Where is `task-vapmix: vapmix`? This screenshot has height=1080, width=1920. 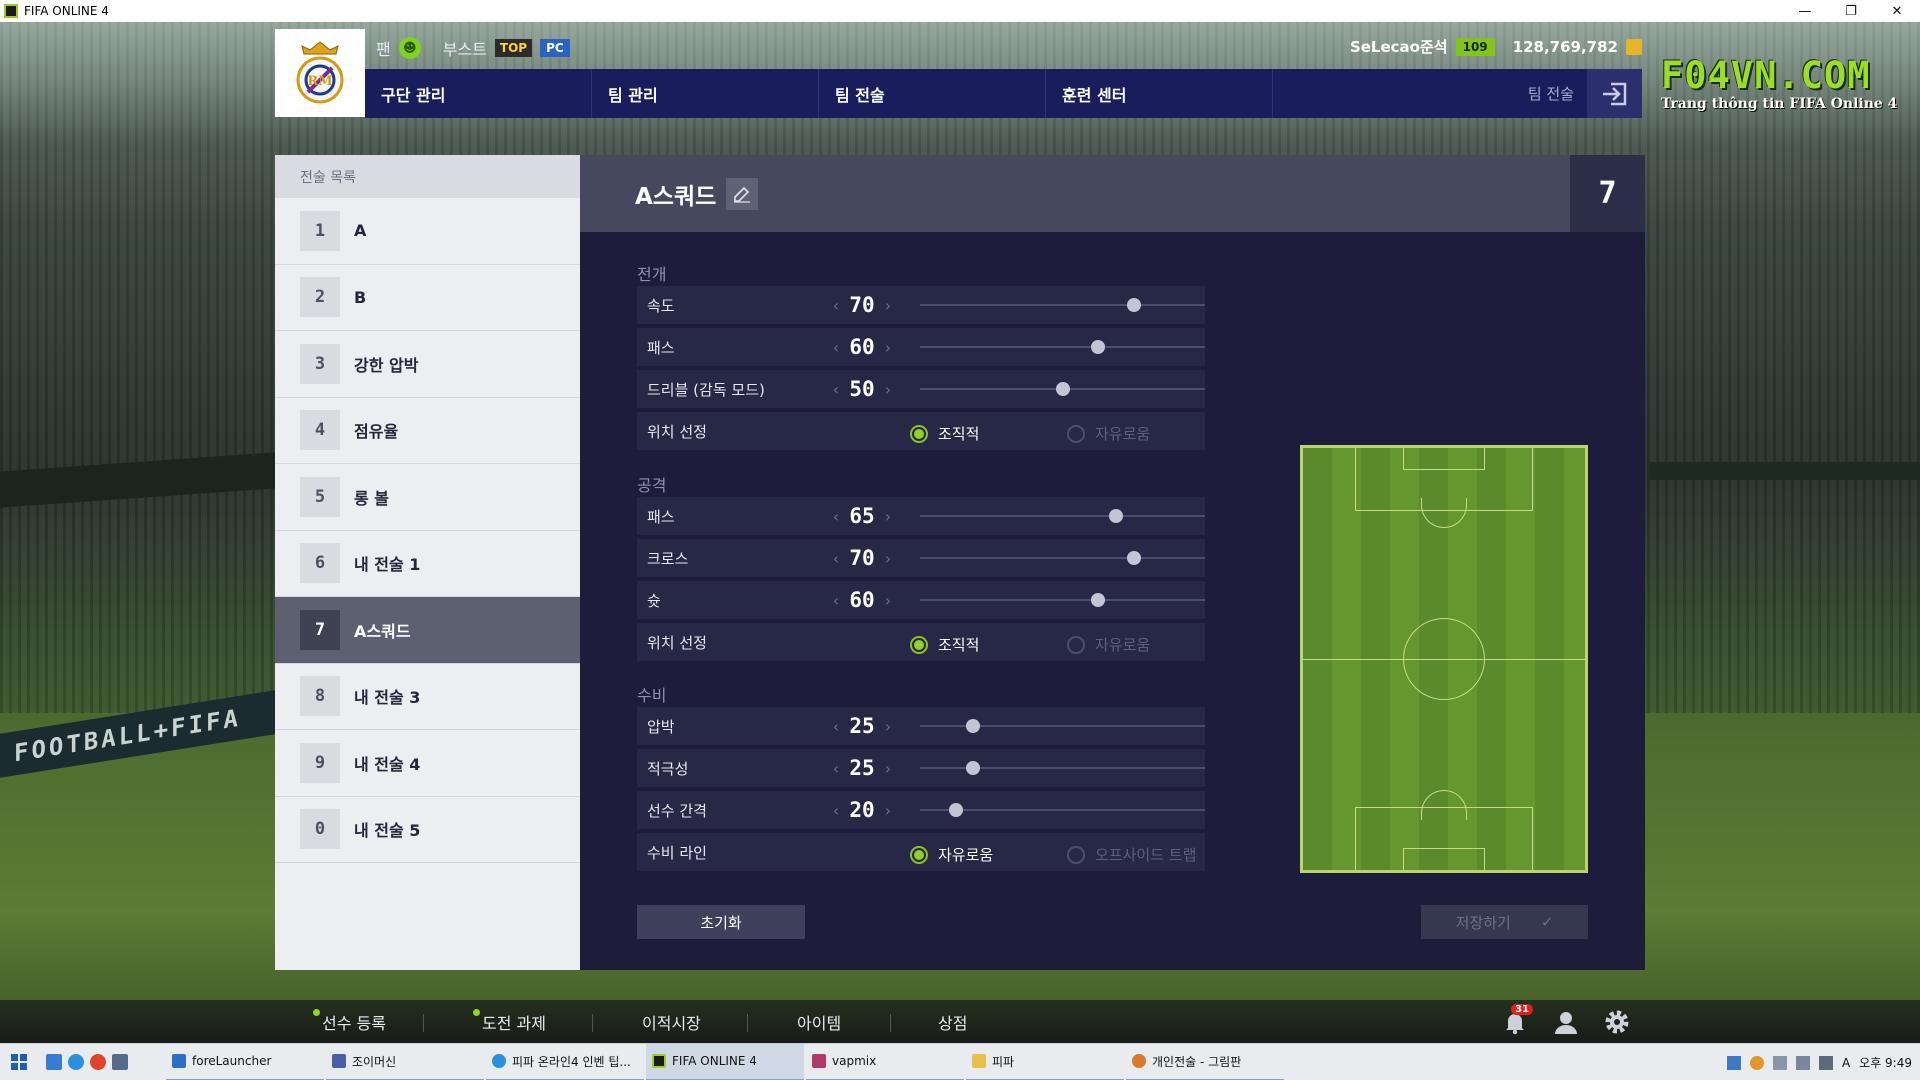 task-vapmix: vapmix is located at coordinates (885, 1062).